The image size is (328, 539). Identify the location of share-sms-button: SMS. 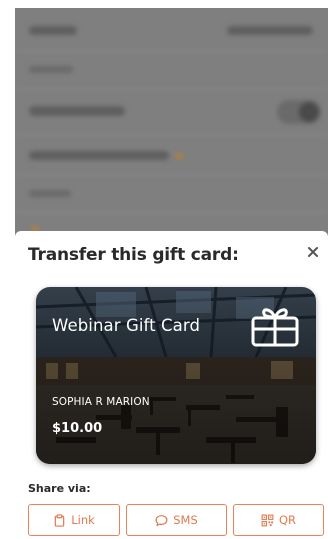
(176, 520).